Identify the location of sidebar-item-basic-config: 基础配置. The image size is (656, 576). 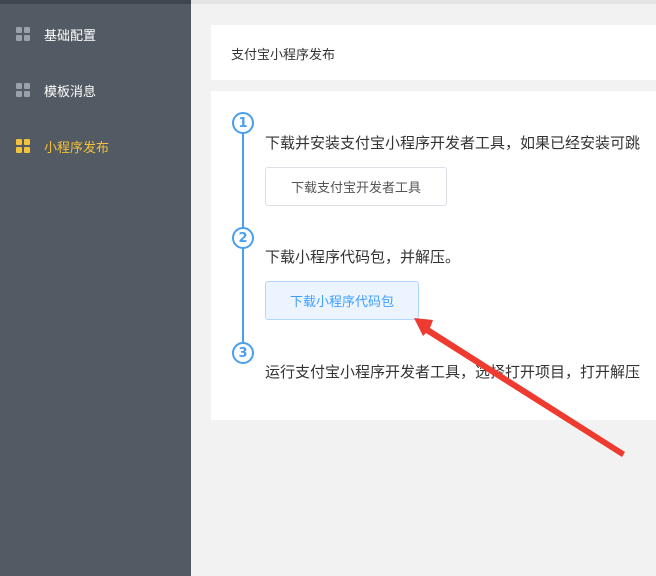
(95, 34).